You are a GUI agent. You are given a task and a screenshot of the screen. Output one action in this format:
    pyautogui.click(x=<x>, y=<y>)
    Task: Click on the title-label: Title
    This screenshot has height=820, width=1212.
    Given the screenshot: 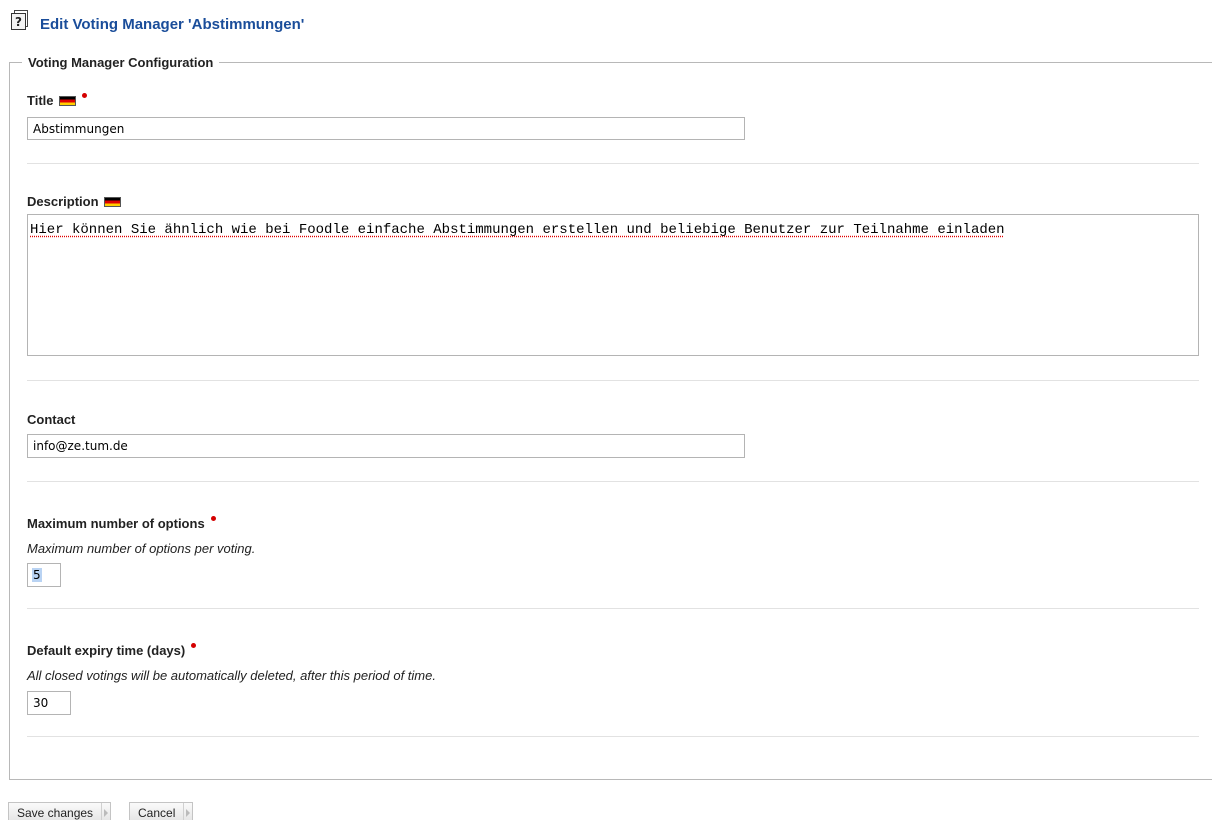 What is the action you would take?
    pyautogui.click(x=57, y=100)
    